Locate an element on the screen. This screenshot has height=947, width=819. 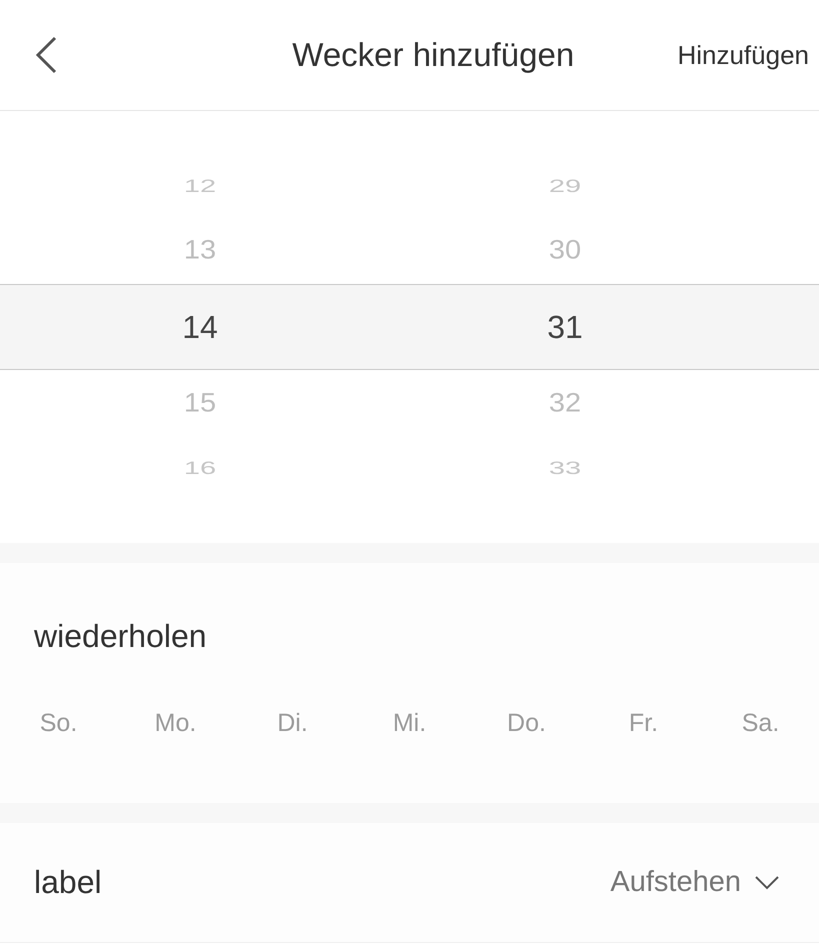
weekday-toggle: Di. is located at coordinates (292, 723).